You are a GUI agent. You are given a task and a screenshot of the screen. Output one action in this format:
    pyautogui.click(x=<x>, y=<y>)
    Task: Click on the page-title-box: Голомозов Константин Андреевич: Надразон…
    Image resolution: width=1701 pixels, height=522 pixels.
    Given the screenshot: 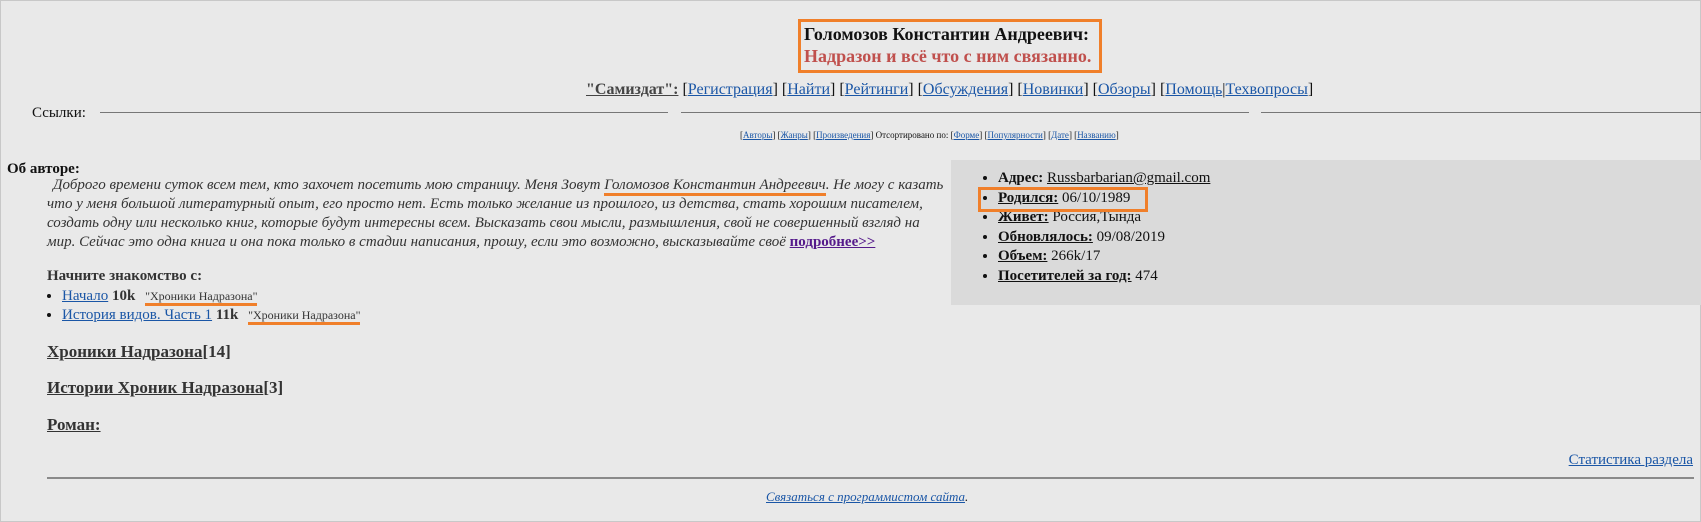 What is the action you would take?
    pyautogui.click(x=950, y=46)
    